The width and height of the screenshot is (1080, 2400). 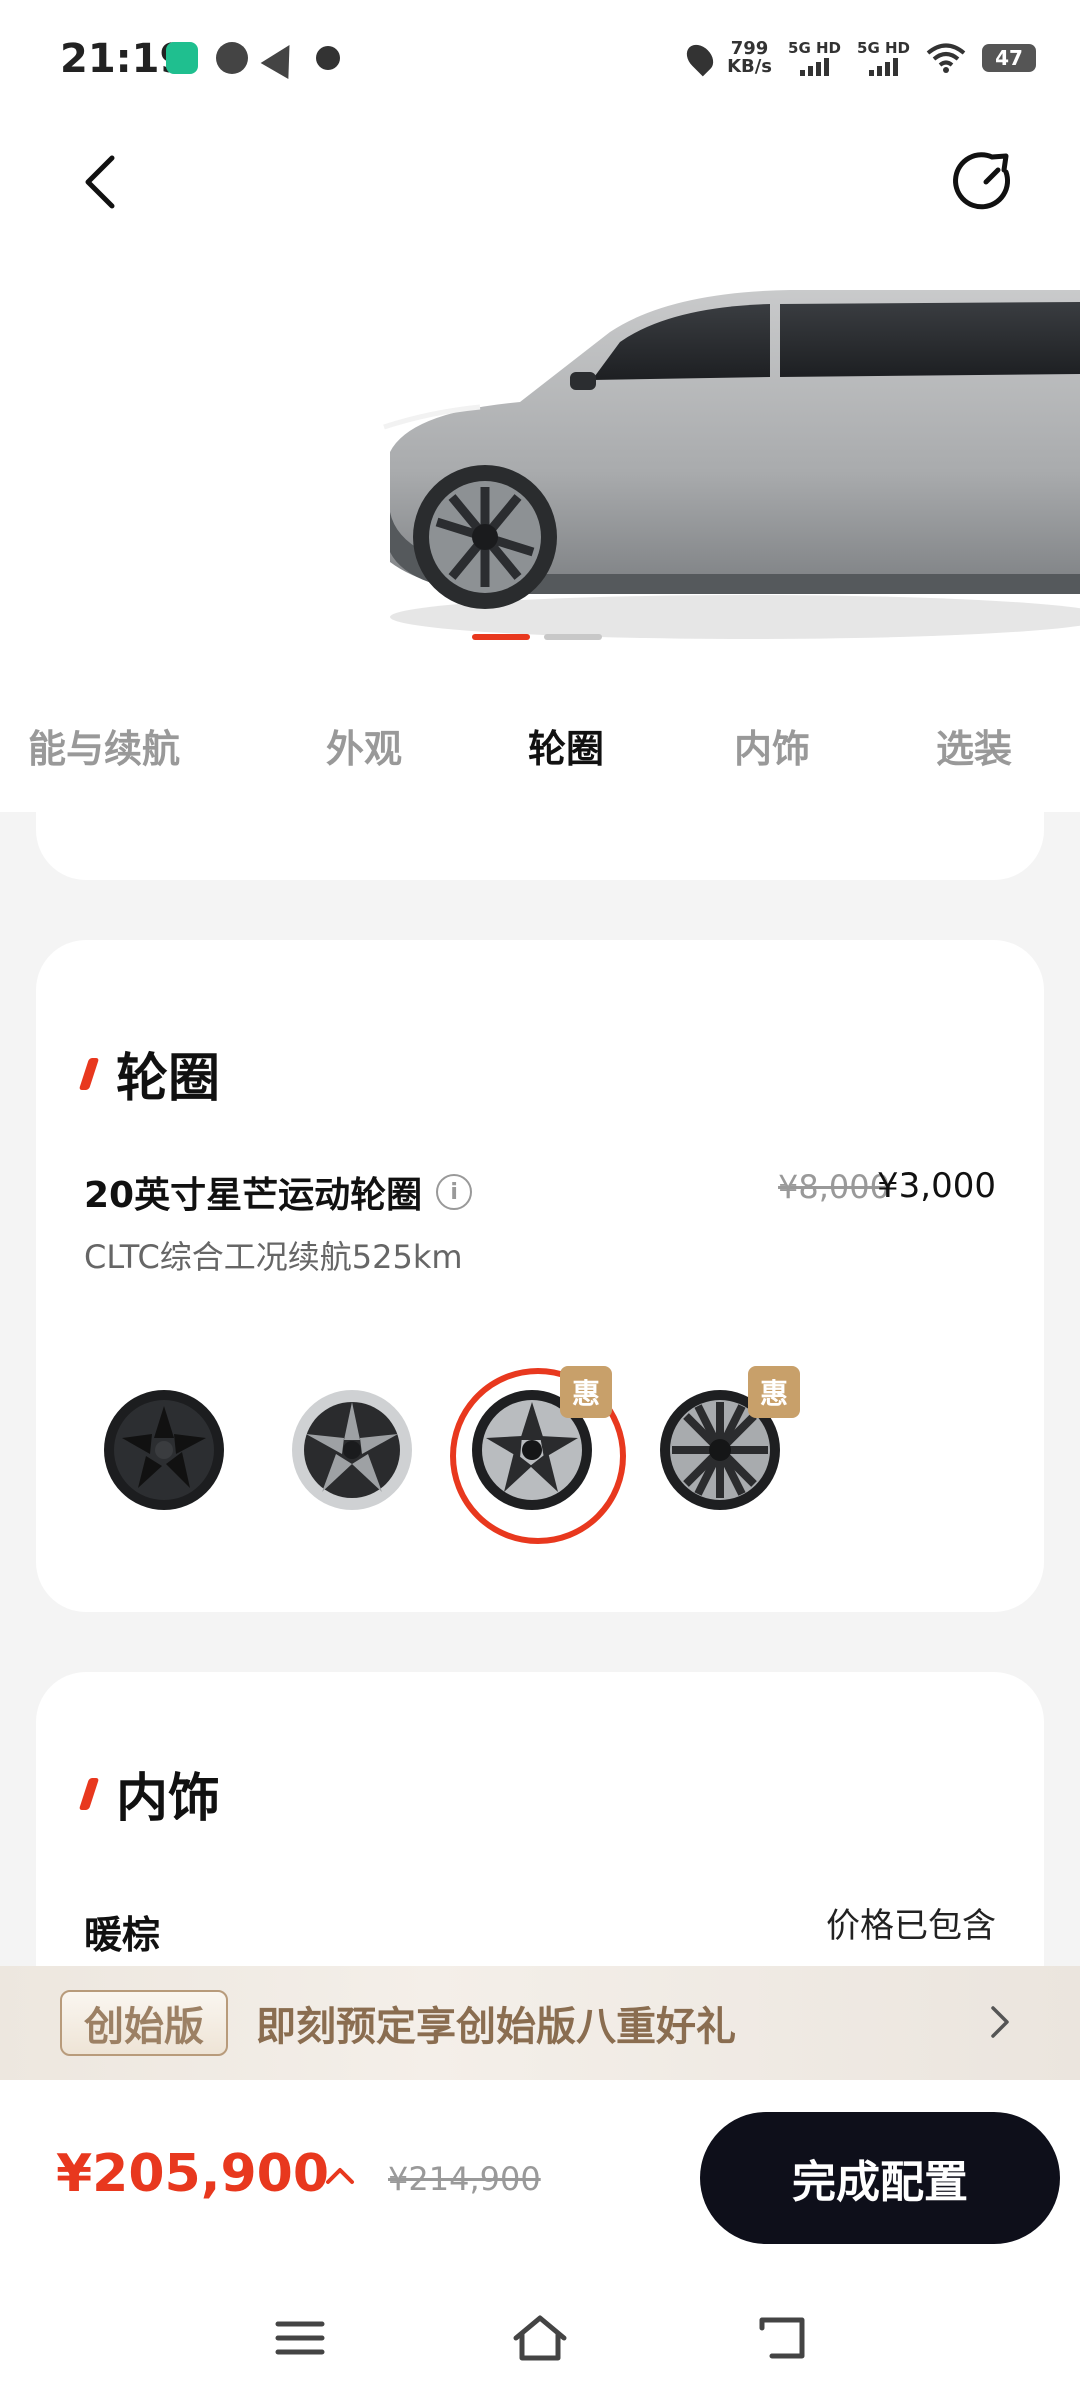 What do you see at coordinates (193, 2174) in the screenshot?
I see `total-price: ¥205,900` at bounding box center [193, 2174].